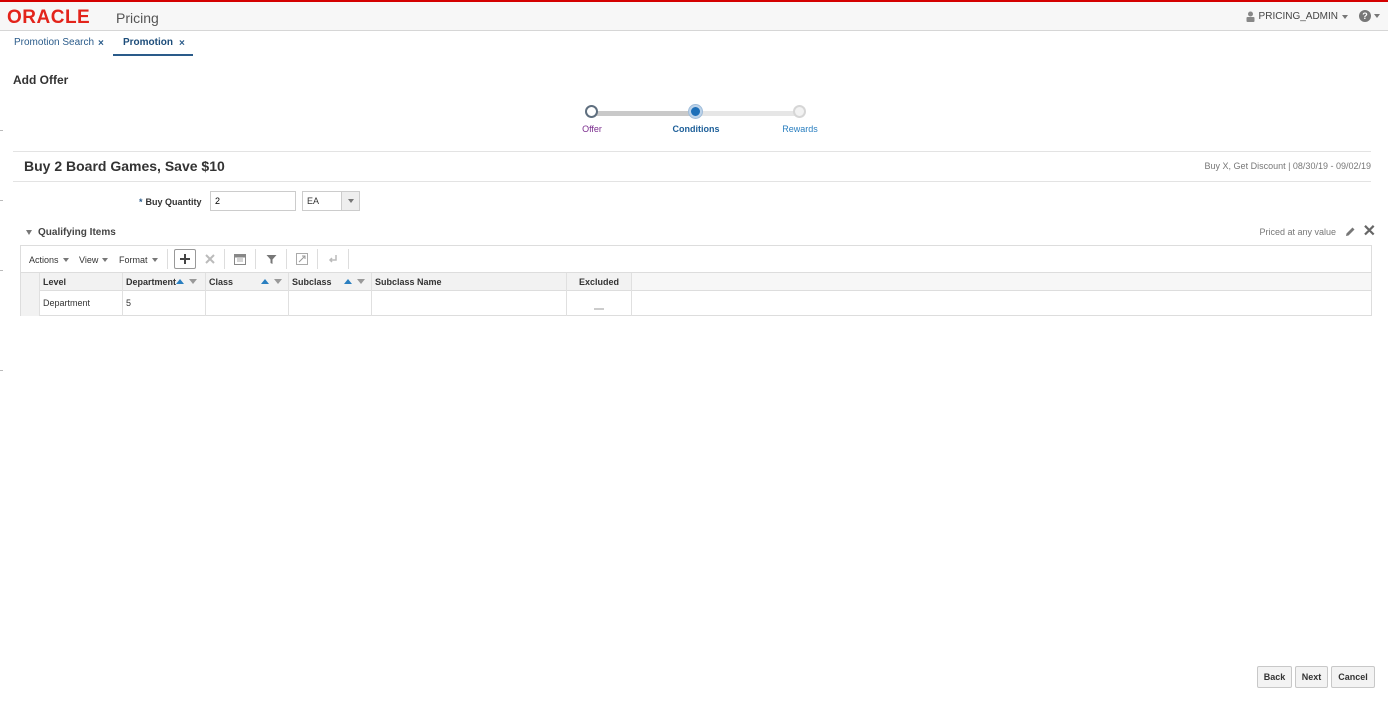 The height and width of the screenshot is (704, 1388). Describe the element at coordinates (1365, 16) in the screenshot. I see `help-icon: ?` at that location.